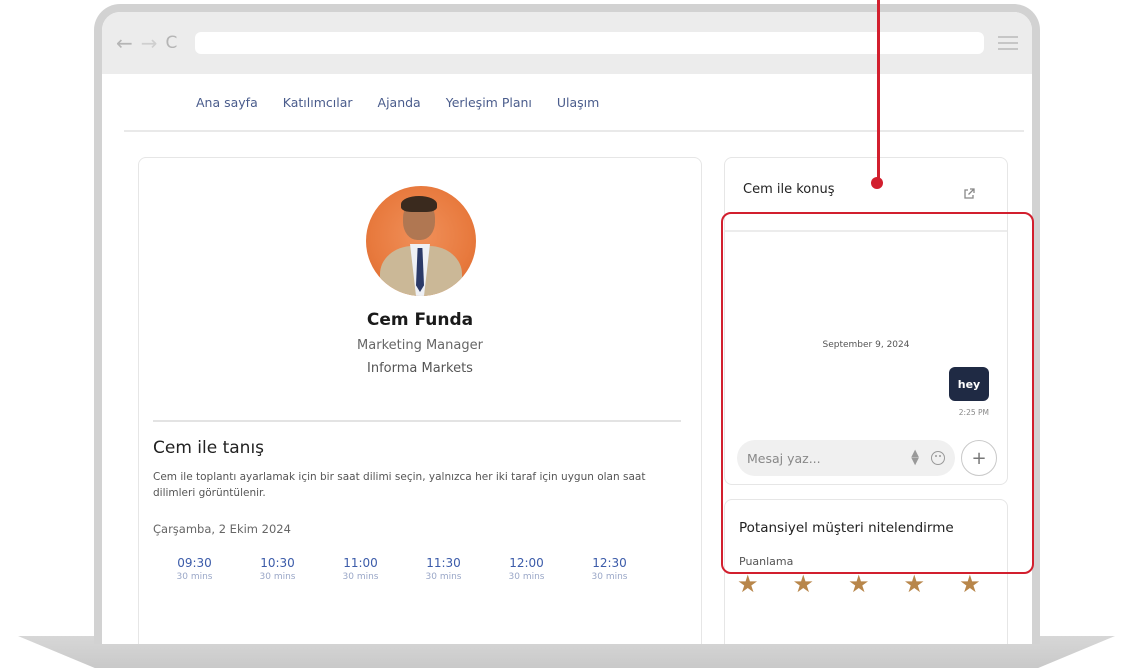 This screenshot has height=668, width=1133. I want to click on browser-toolbar: ← → C, so click(567, 43).